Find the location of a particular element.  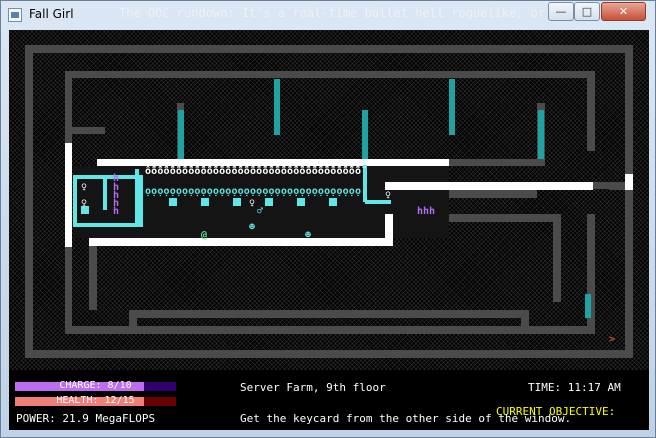

charge-label: CHARGE: 8/10 is located at coordinates (95, 385).